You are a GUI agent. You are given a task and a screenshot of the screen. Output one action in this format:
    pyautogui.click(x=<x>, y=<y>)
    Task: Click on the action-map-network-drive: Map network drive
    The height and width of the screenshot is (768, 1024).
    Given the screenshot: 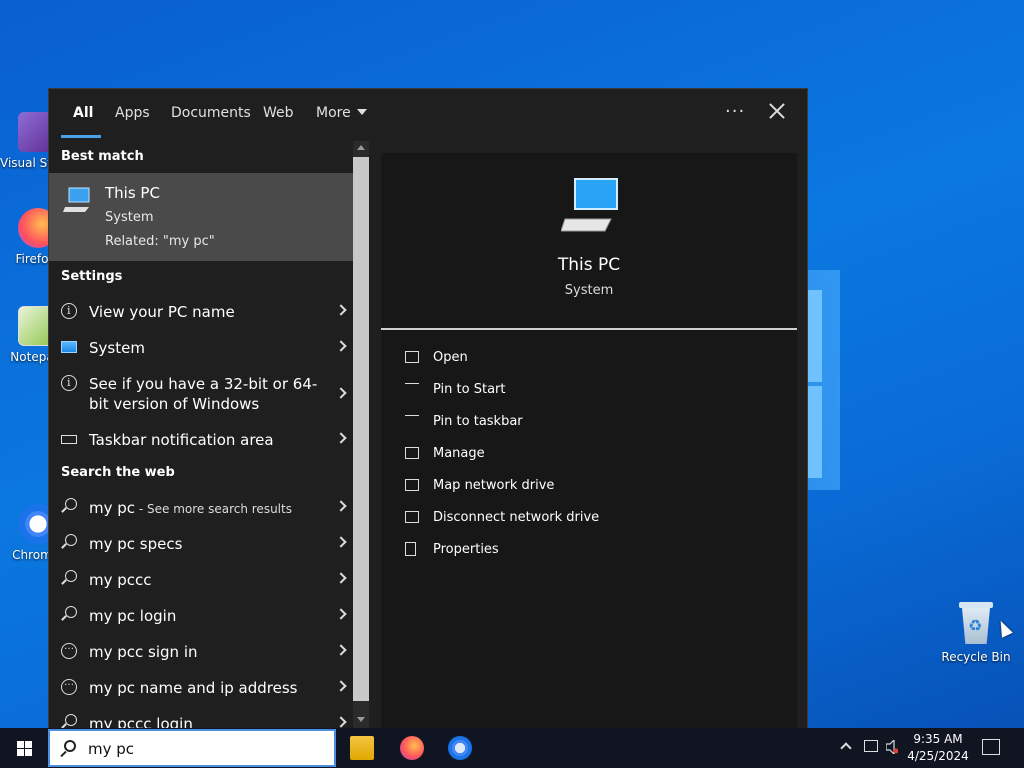 What is the action you would take?
    pyautogui.click(x=589, y=487)
    